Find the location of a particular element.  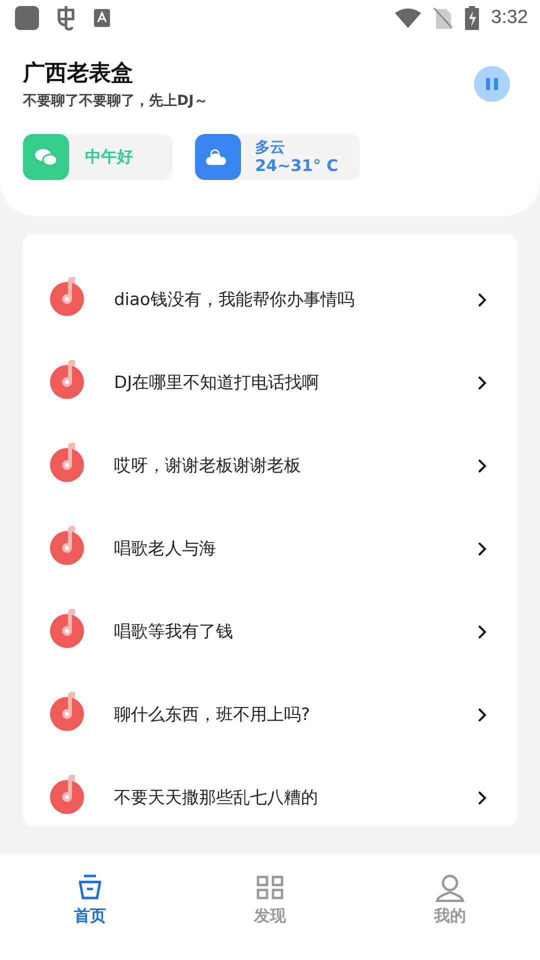

status-time: 3:32 is located at coordinates (509, 18).